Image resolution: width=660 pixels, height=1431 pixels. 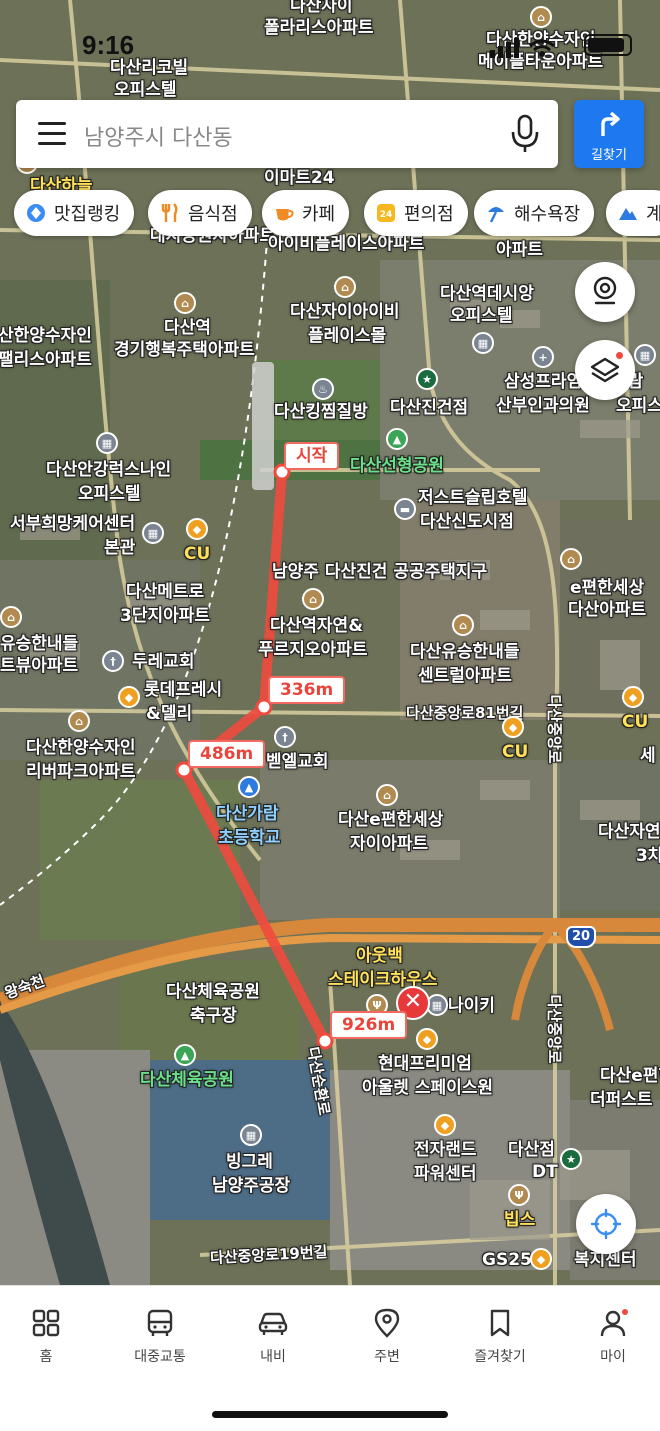 I want to click on map-label: 롯데프레시, so click(x=183, y=690).